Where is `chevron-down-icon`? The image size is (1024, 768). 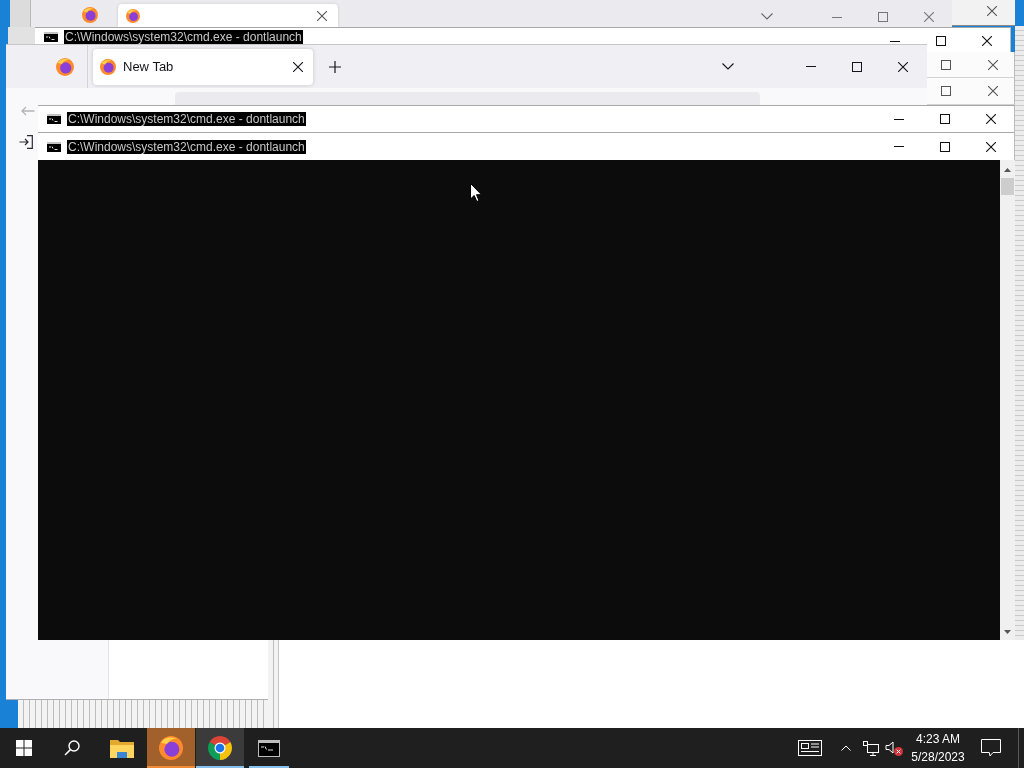 chevron-down-icon is located at coordinates (728, 66).